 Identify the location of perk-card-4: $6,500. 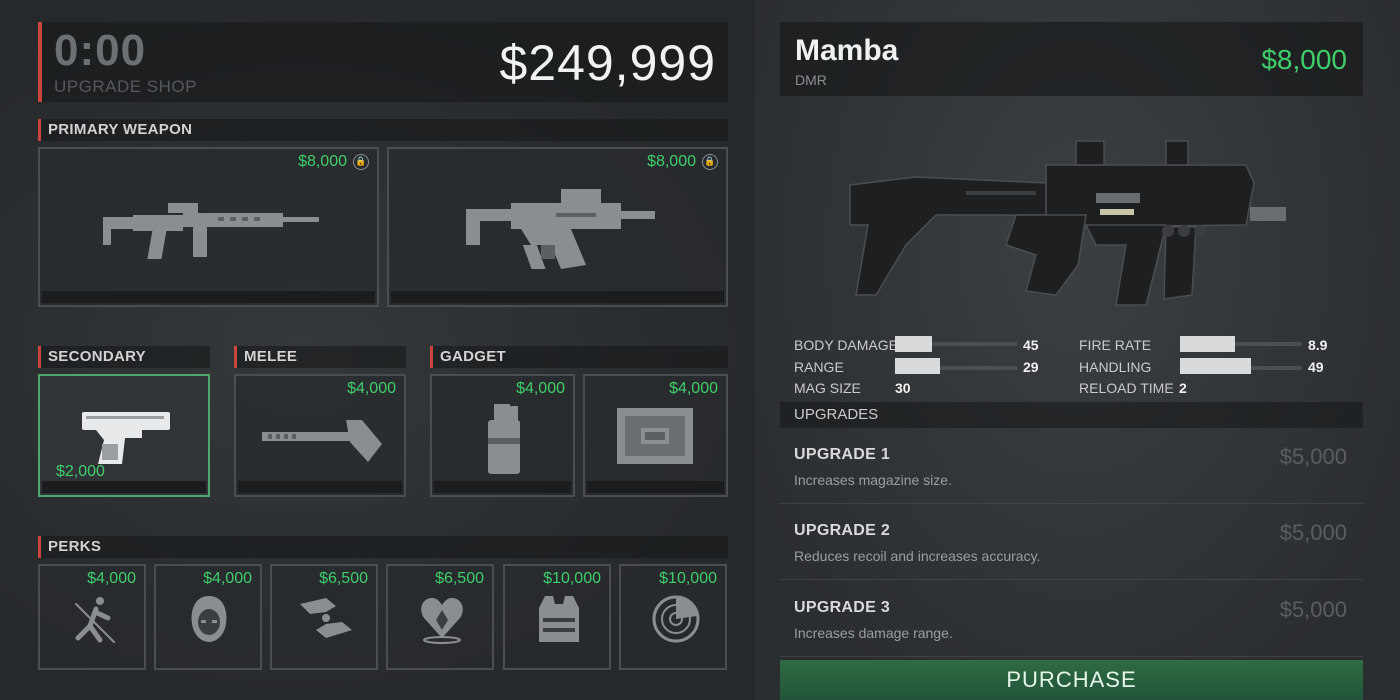
(440, 617).